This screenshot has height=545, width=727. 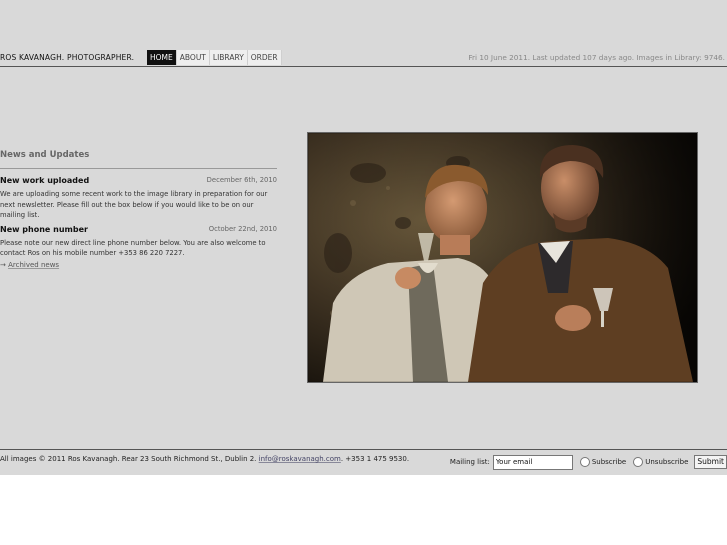 I want to click on phone-text: . +353 1 475 9530., so click(x=375, y=459).